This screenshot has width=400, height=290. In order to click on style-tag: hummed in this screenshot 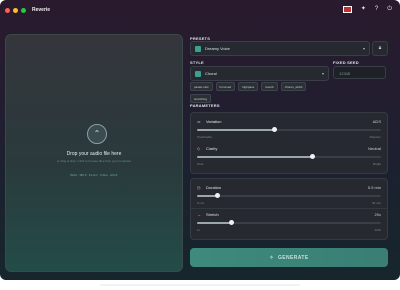, I will do `click(225, 86)`.